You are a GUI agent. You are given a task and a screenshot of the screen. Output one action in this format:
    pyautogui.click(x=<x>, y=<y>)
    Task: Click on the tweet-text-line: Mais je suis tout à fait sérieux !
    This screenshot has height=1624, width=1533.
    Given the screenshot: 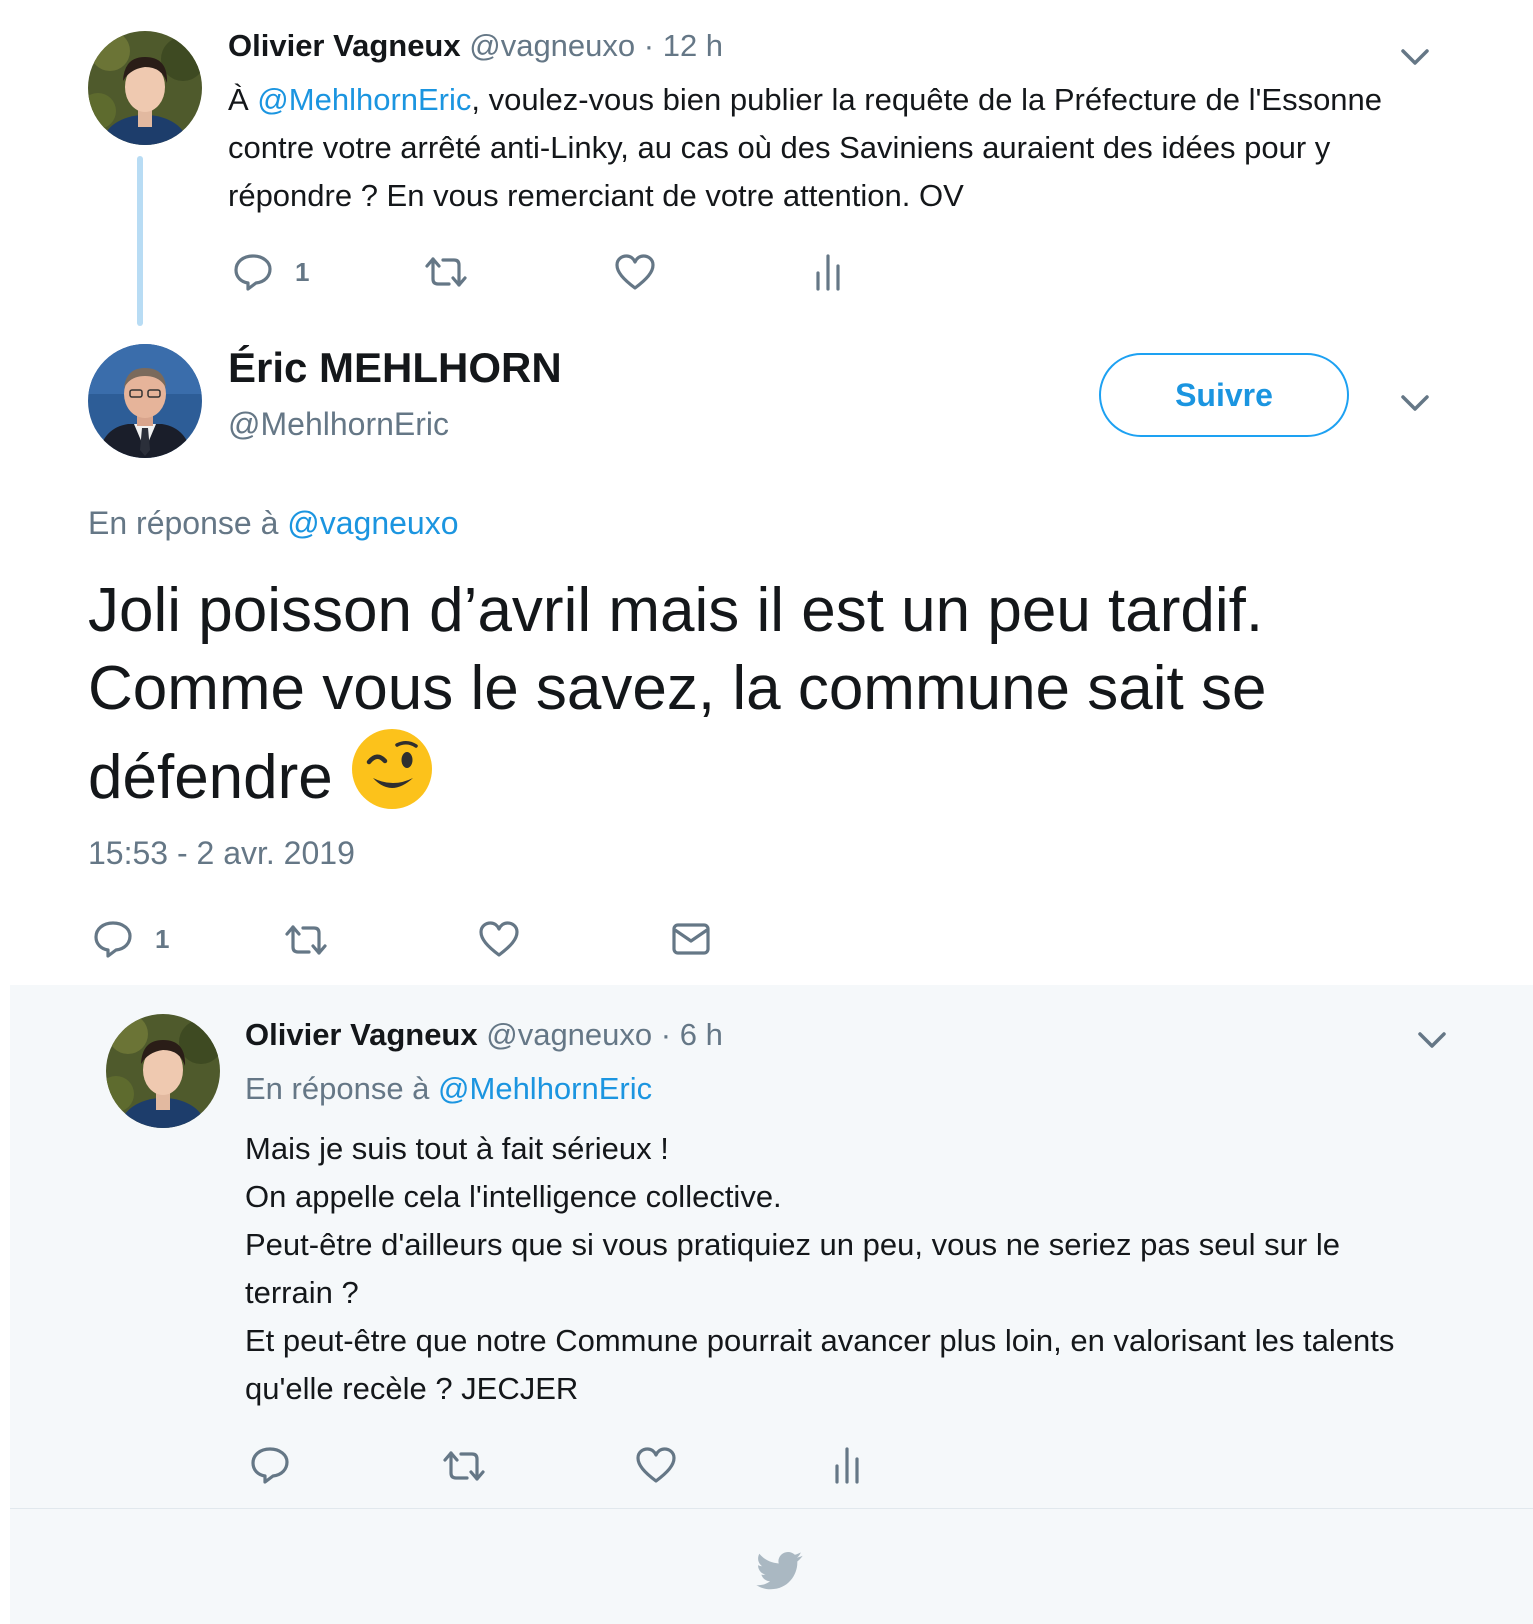 What is the action you would take?
    pyautogui.click(x=457, y=1148)
    